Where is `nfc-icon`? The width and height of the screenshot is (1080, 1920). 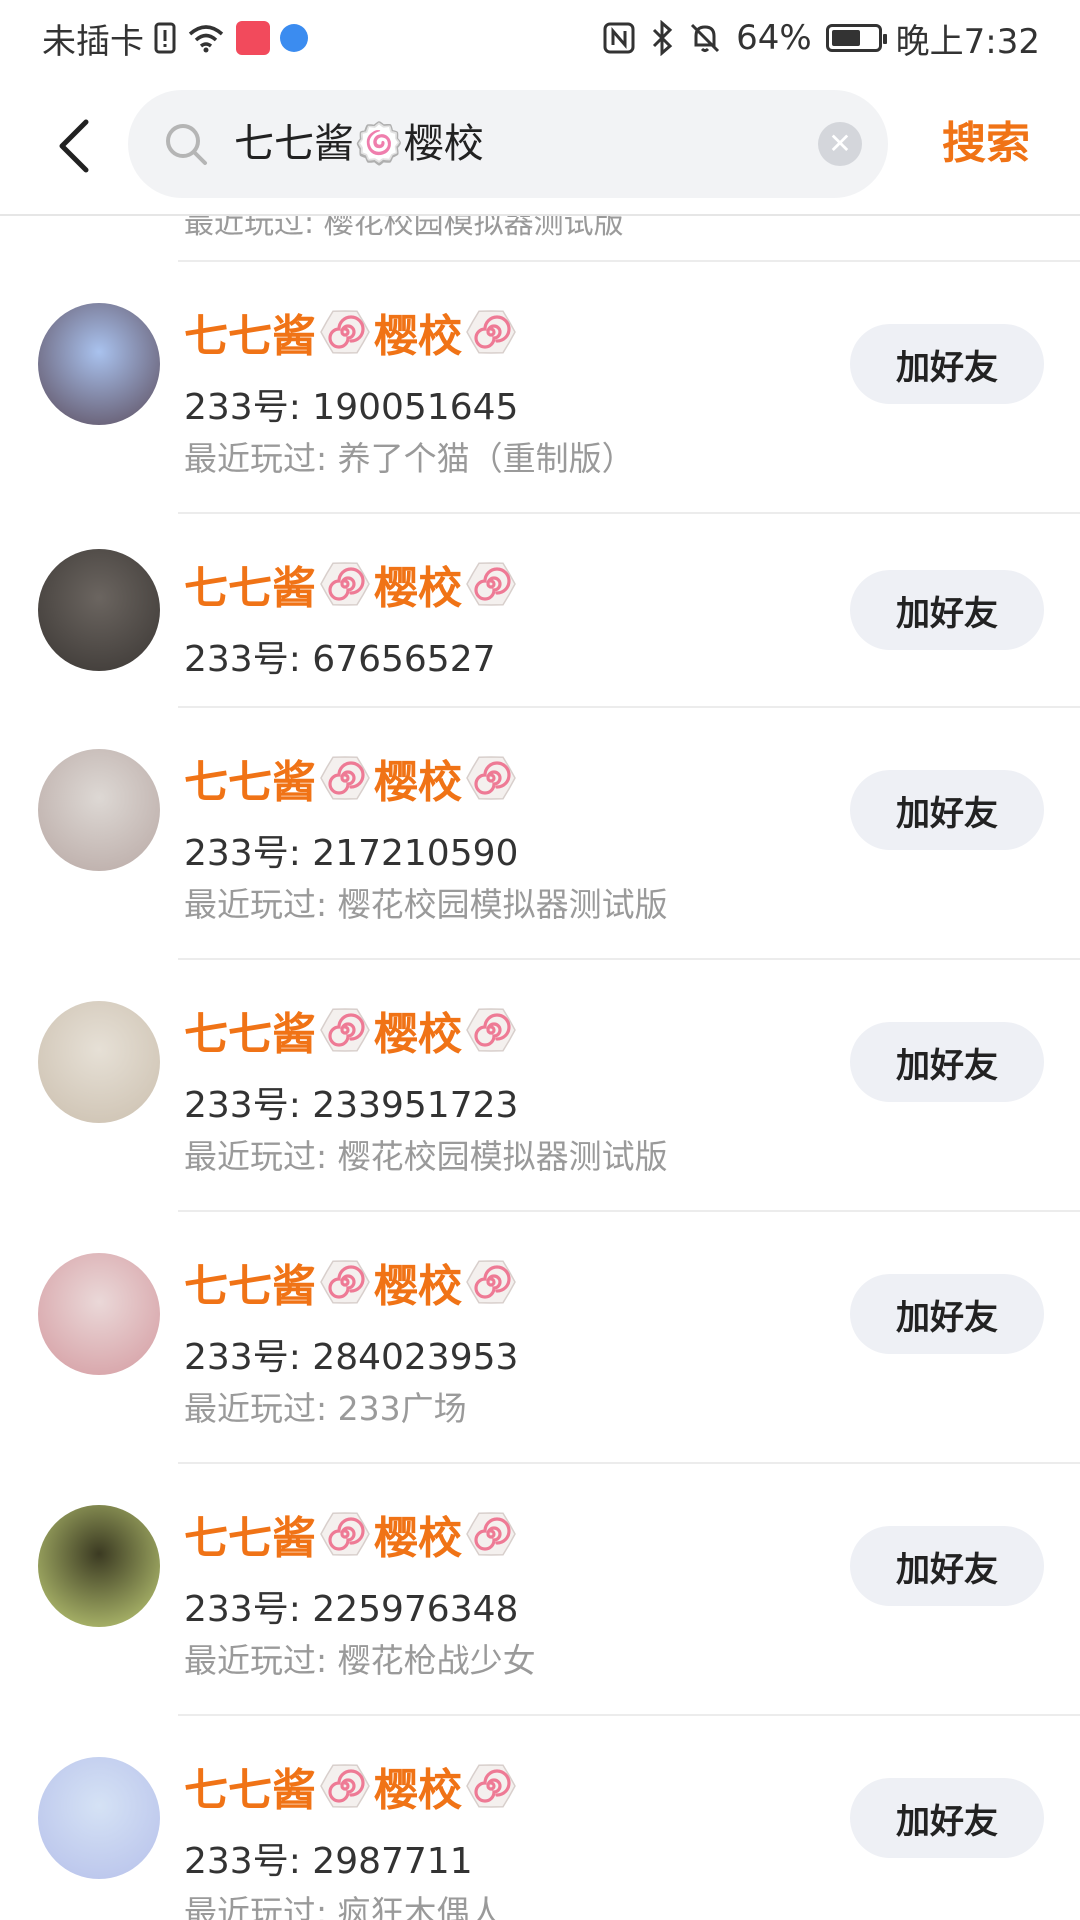
nfc-icon is located at coordinates (619, 38).